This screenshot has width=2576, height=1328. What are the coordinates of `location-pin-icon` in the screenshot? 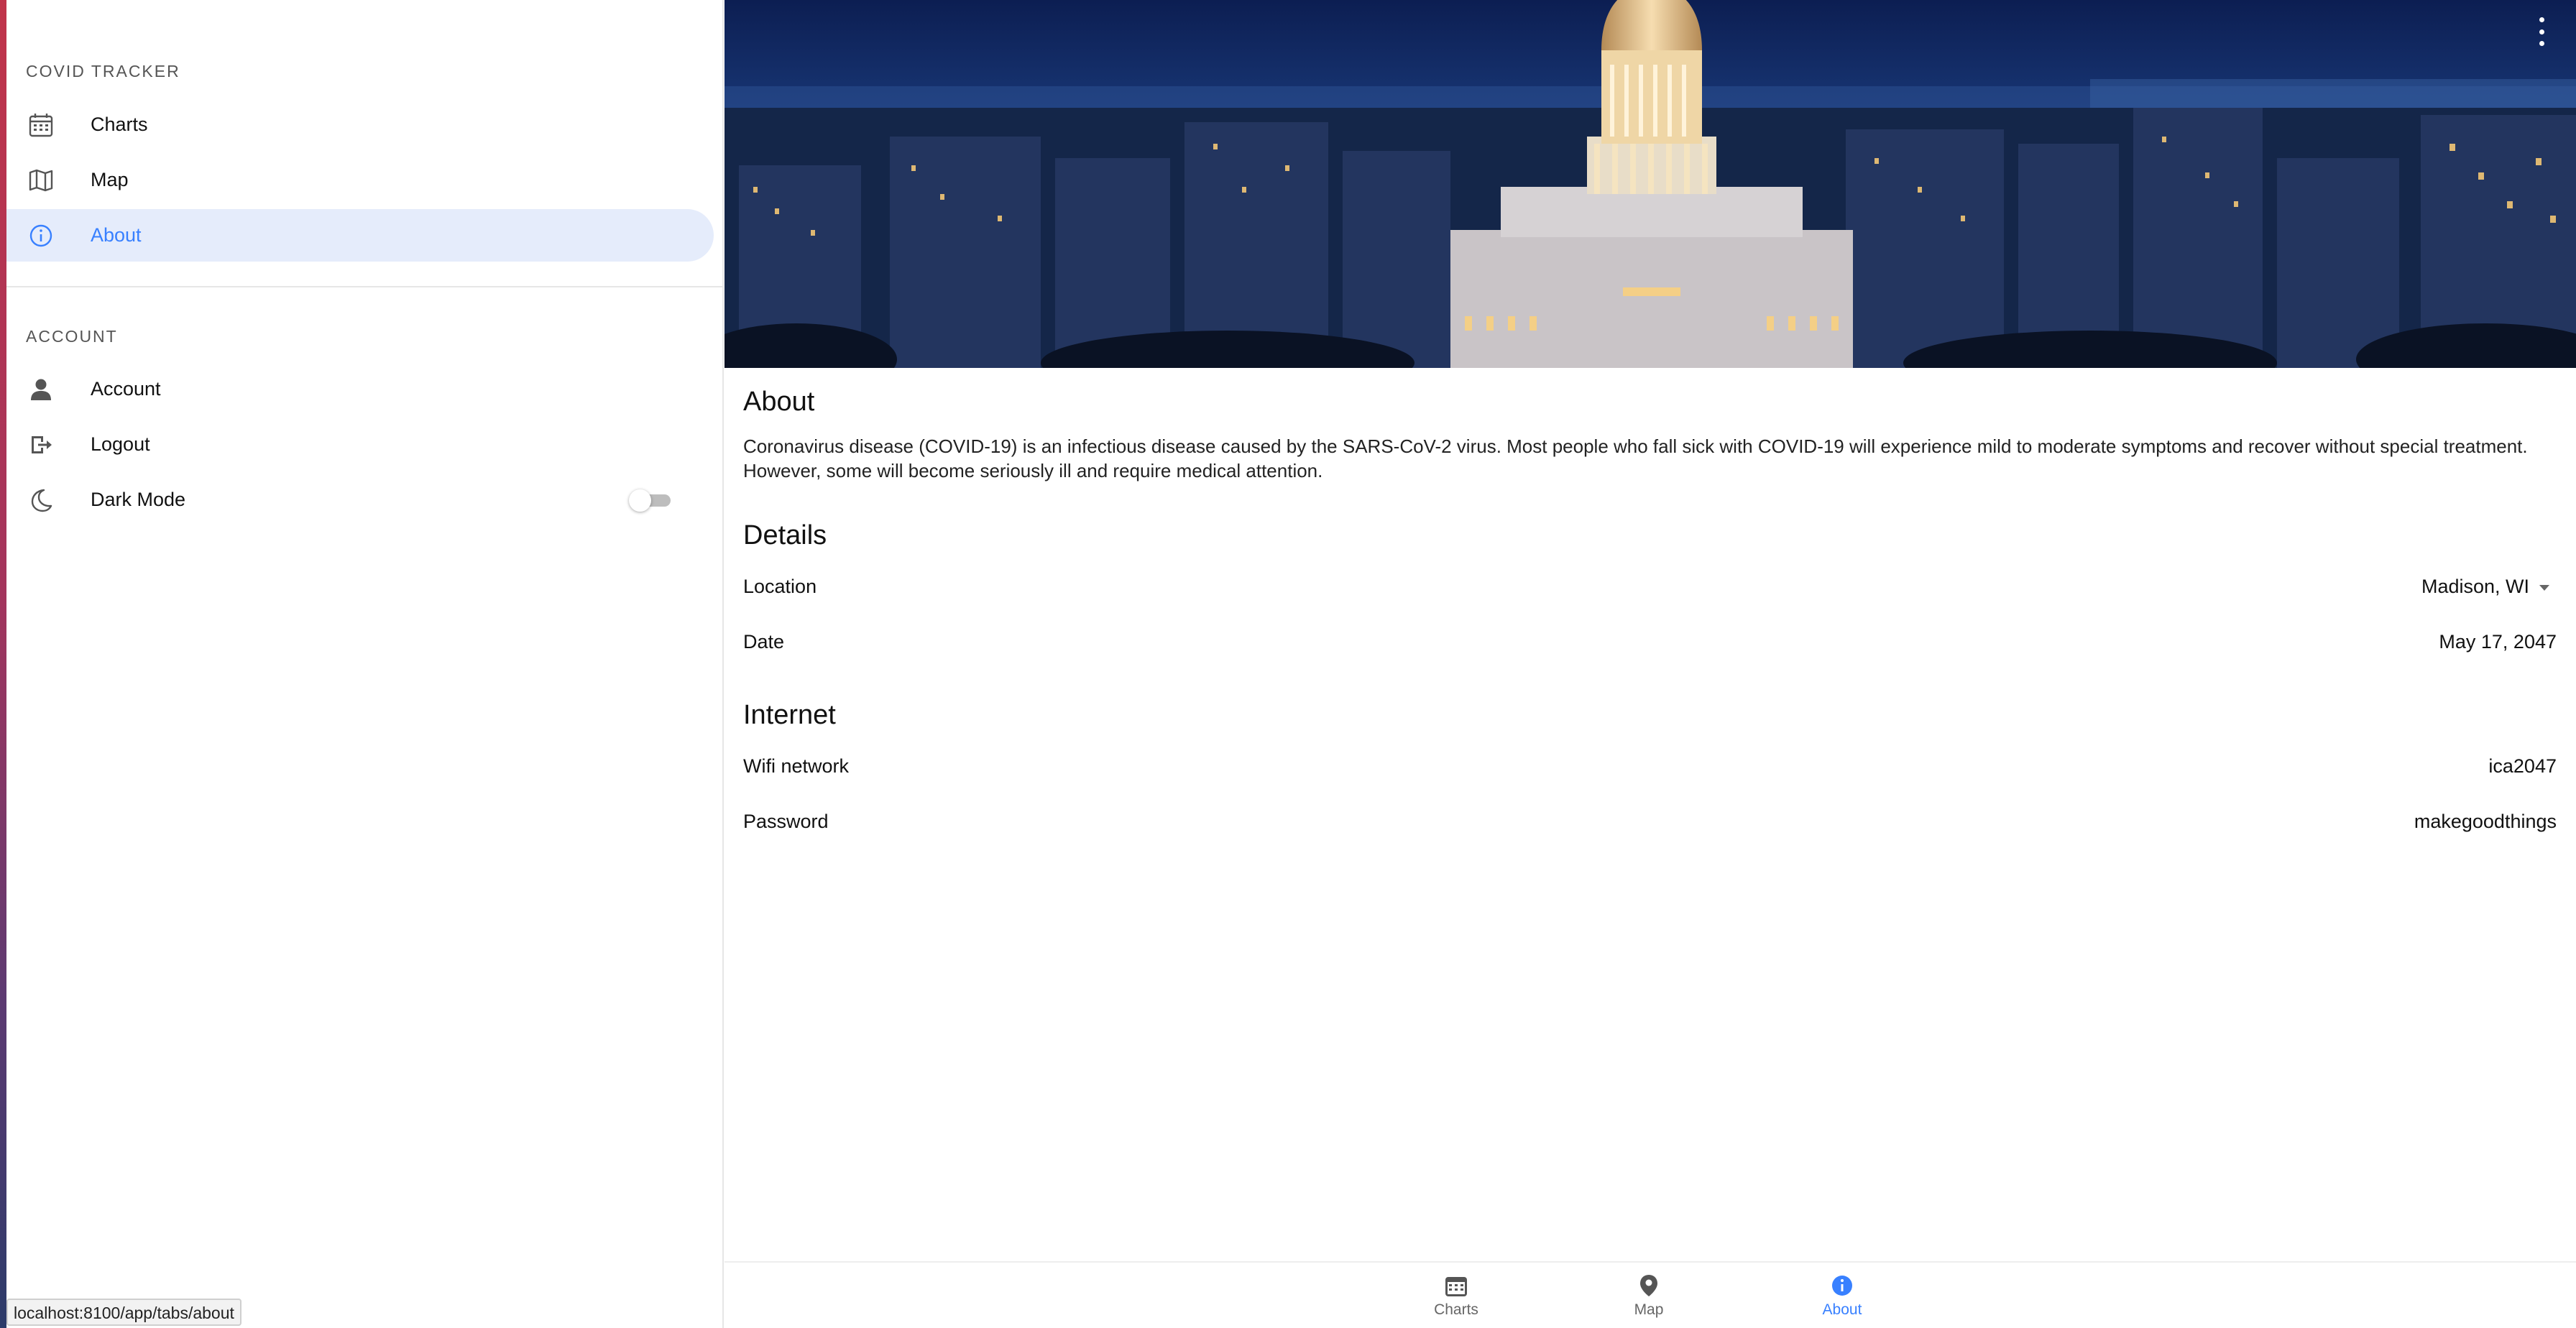 It's located at (1649, 1286).